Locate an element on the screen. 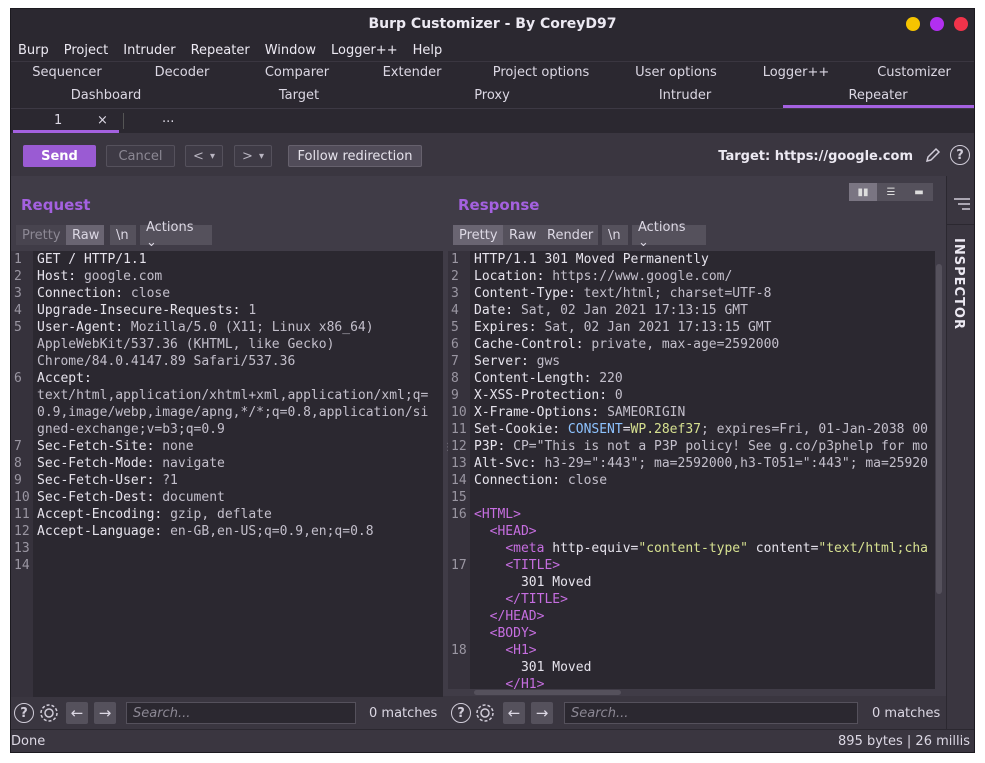 This screenshot has width=985, height=763. menu-window: Window is located at coordinates (290, 50).